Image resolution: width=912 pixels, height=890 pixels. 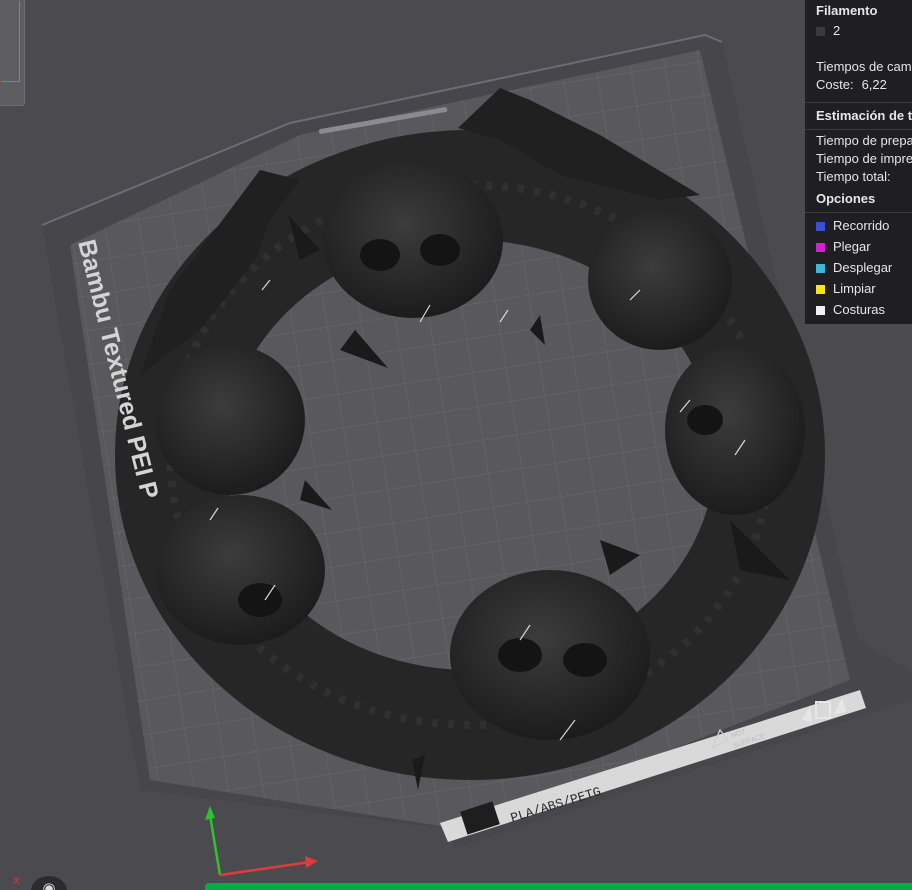 What do you see at coordinates (858, 49) in the screenshot?
I see `spacer-row` at bounding box center [858, 49].